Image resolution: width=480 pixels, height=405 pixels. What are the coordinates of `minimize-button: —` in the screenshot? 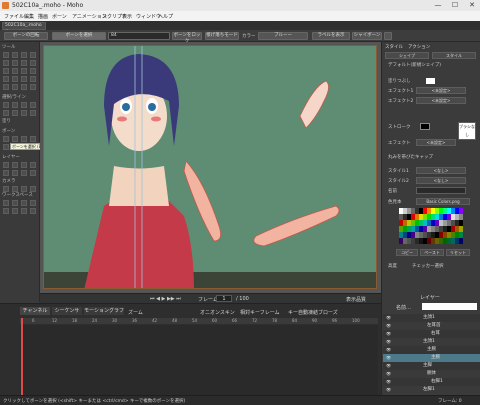 It's located at (438, 5).